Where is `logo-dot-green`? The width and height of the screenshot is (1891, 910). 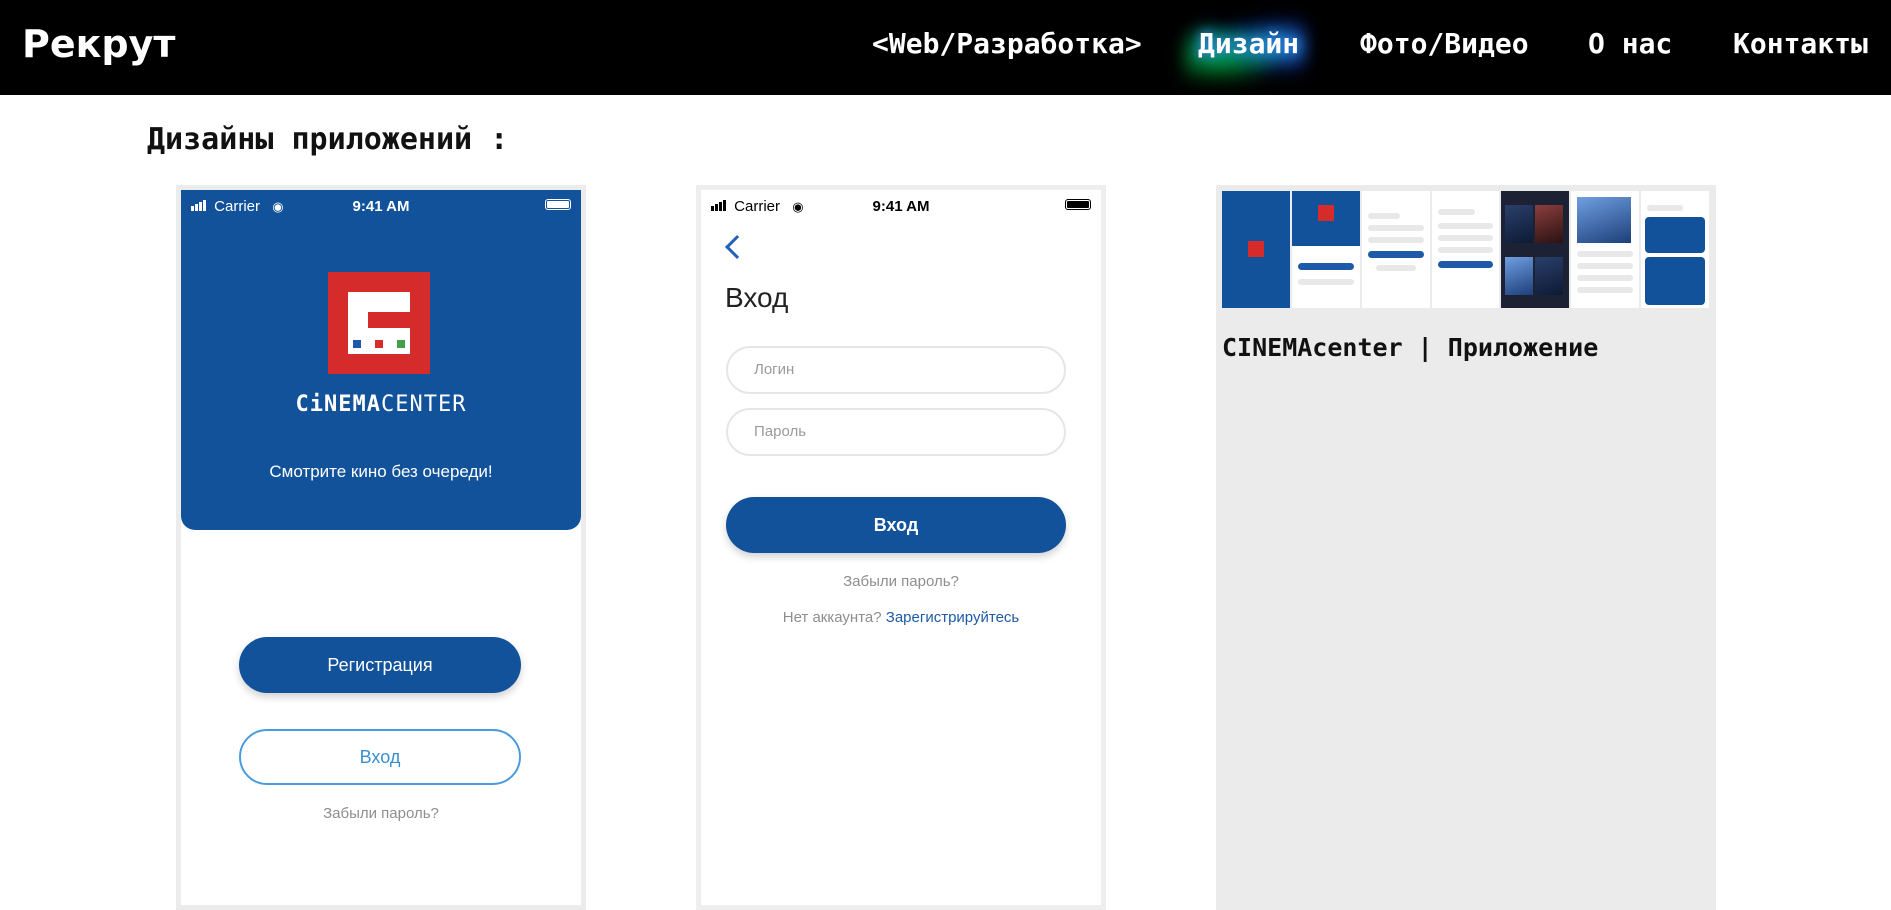
logo-dot-green is located at coordinates (401, 344).